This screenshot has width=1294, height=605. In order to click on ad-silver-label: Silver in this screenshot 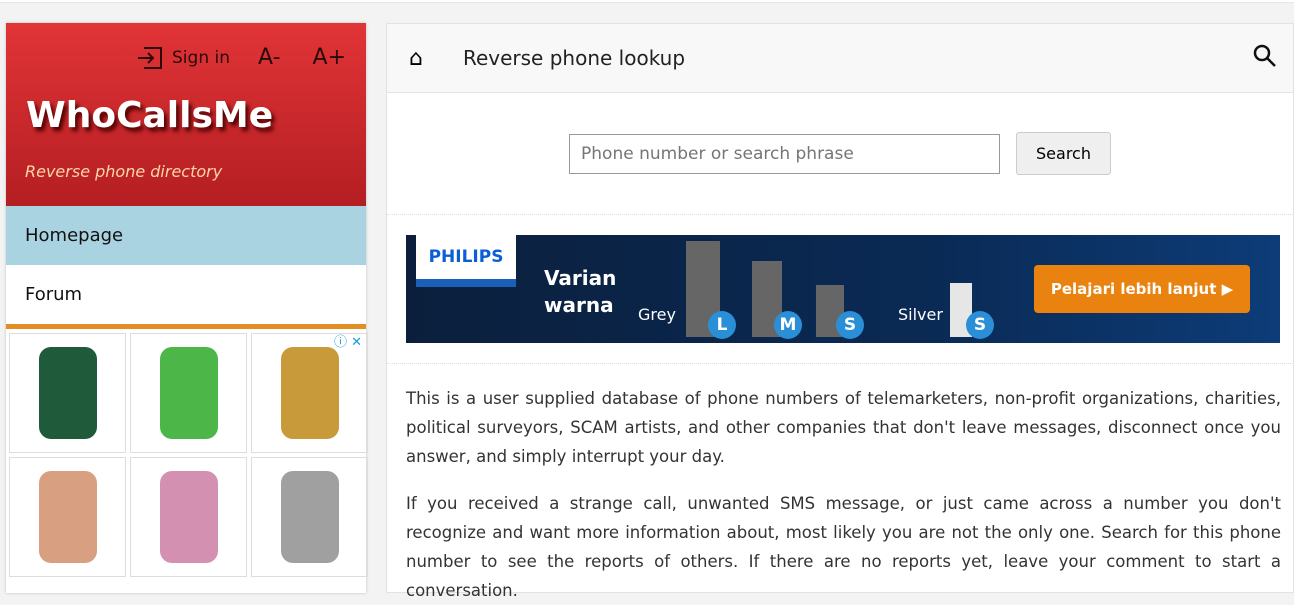, I will do `click(920, 314)`.